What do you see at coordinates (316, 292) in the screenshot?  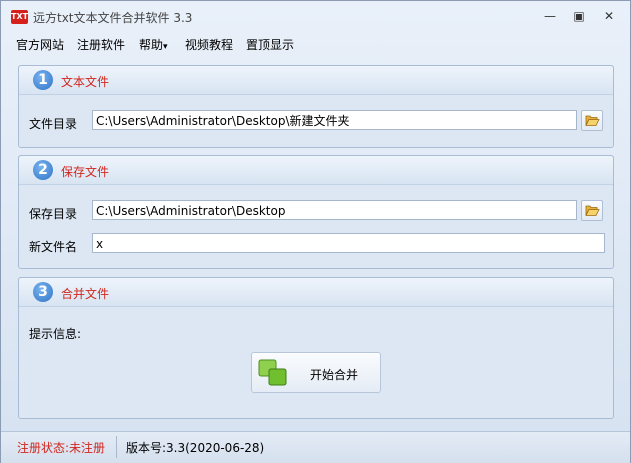 I see `panel-header: 3 合并文件` at bounding box center [316, 292].